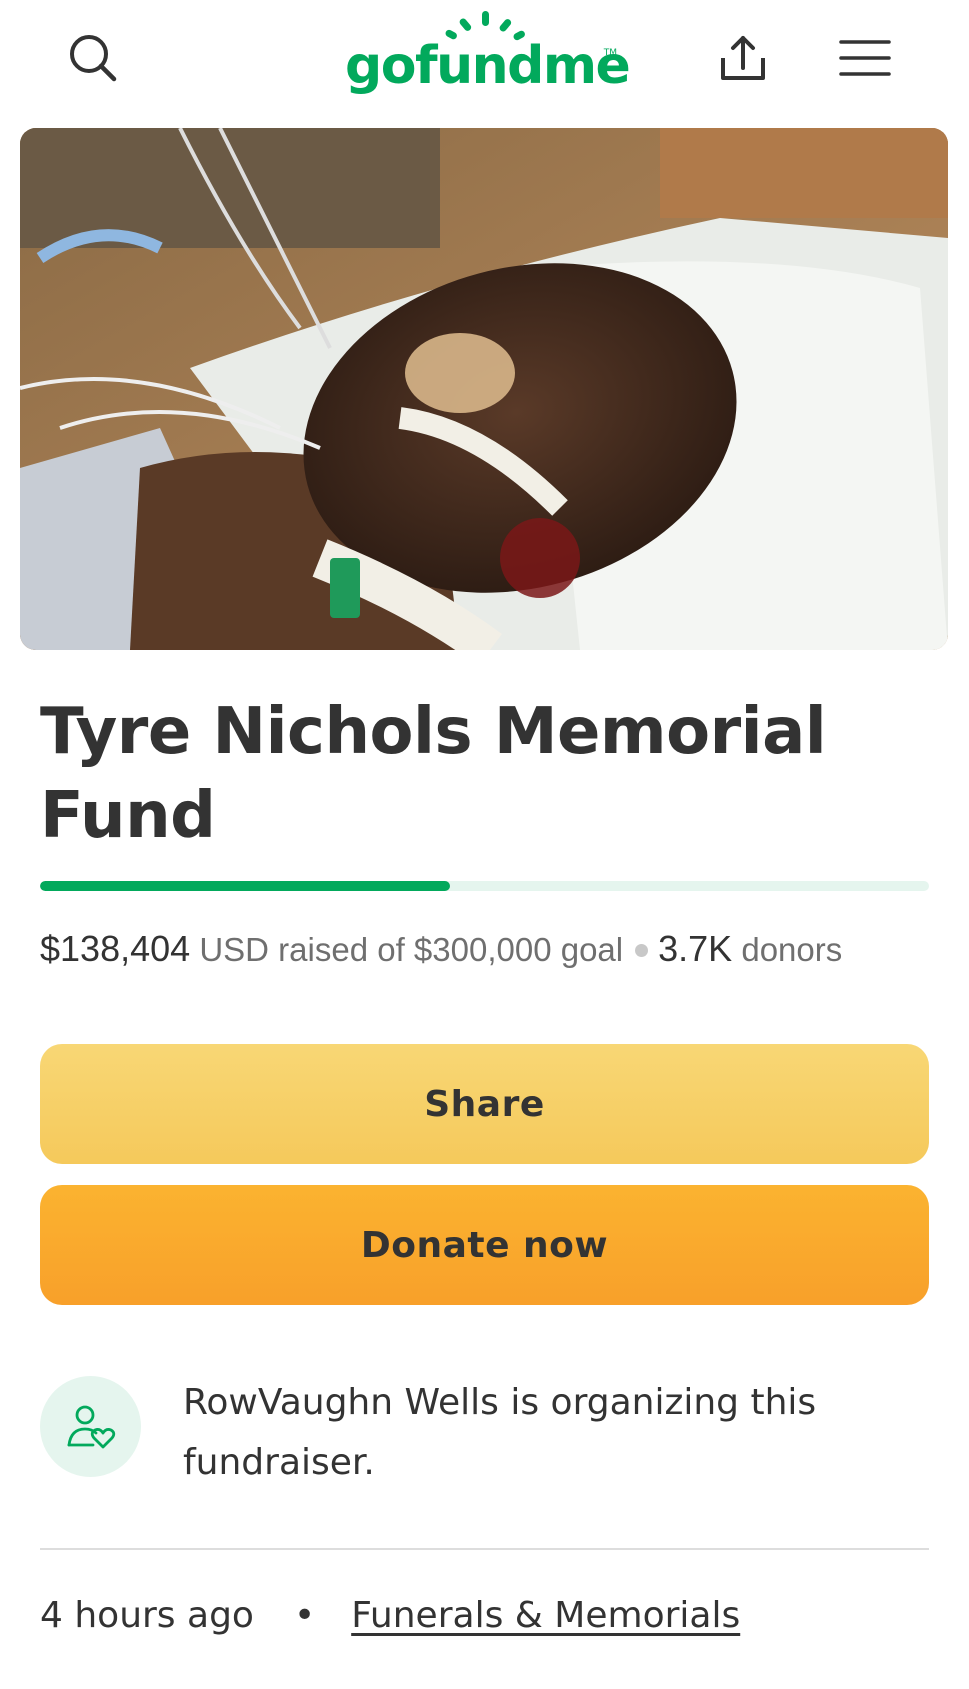 This screenshot has height=1689, width=969. What do you see at coordinates (147, 1615) in the screenshot?
I see `posted-time: 4 hours ago` at bounding box center [147, 1615].